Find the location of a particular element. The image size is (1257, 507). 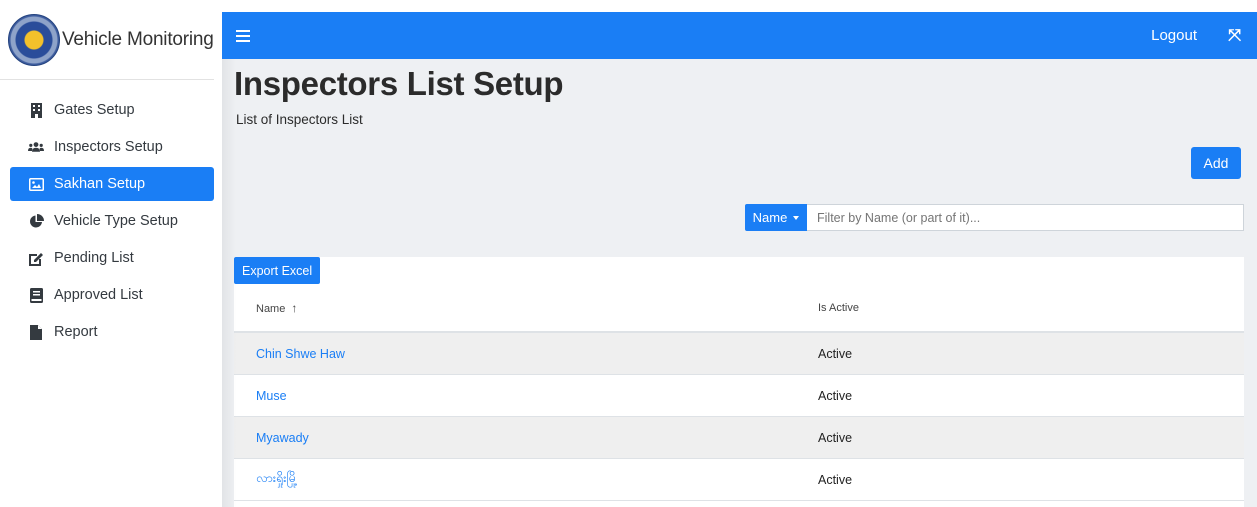

column-header-name: Name ↑ is located at coordinates (276, 308).